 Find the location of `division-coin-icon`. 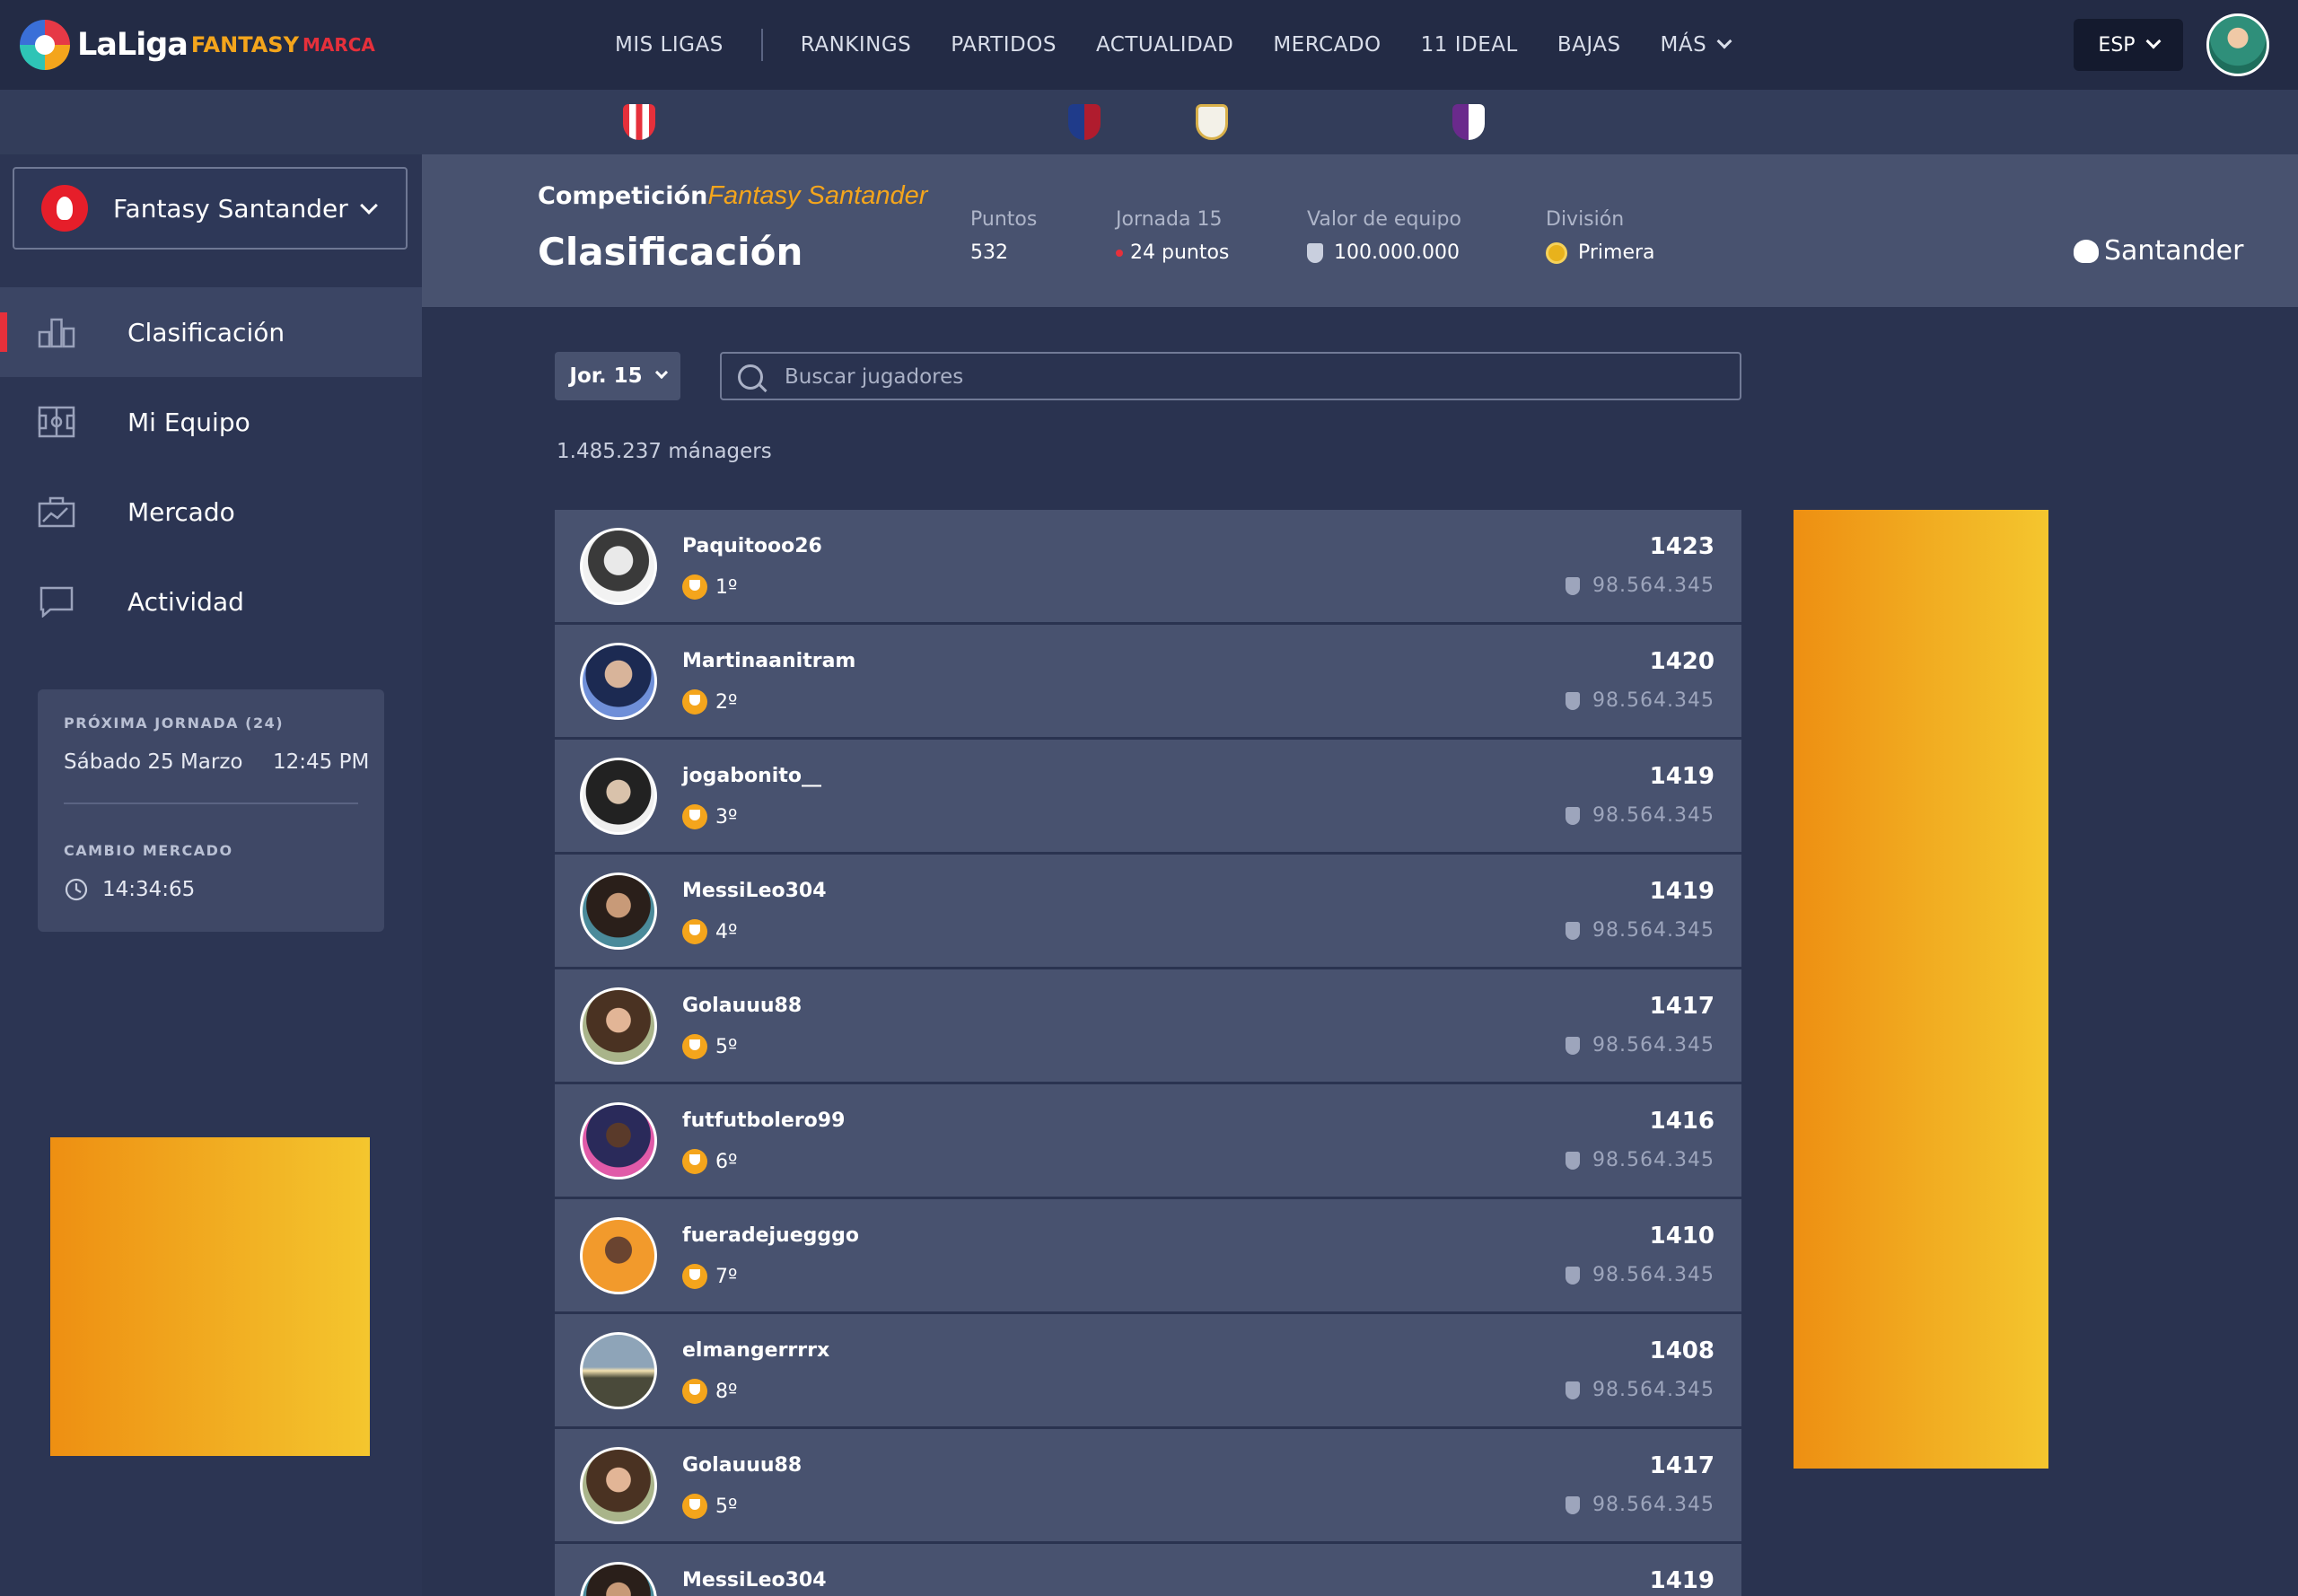

division-coin-icon is located at coordinates (1556, 252).